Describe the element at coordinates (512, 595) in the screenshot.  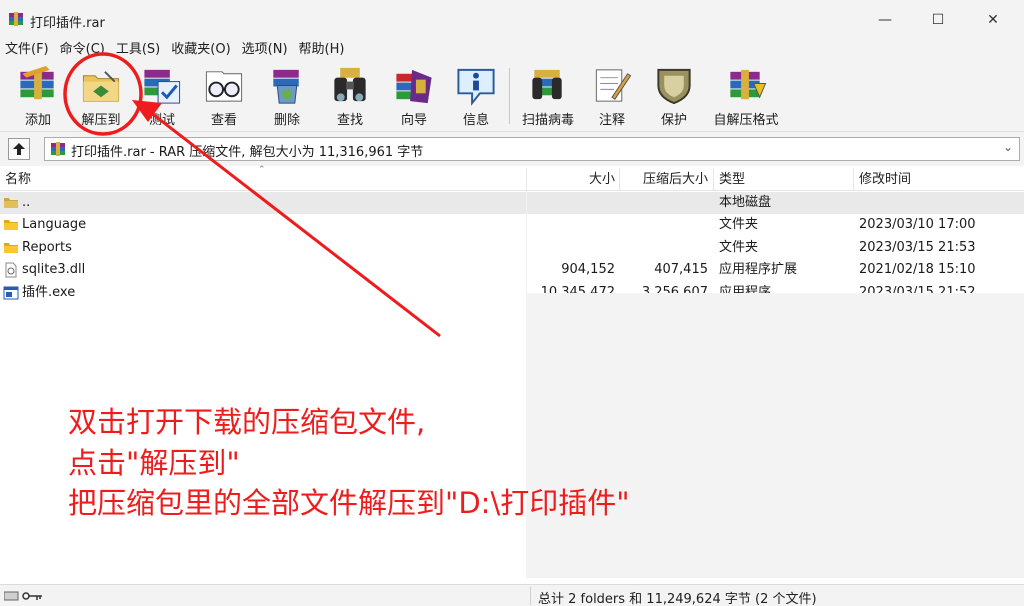
I see `status-bar: 总计 2 folders 和 11,249,624 字节 (2 个文件)` at that location.